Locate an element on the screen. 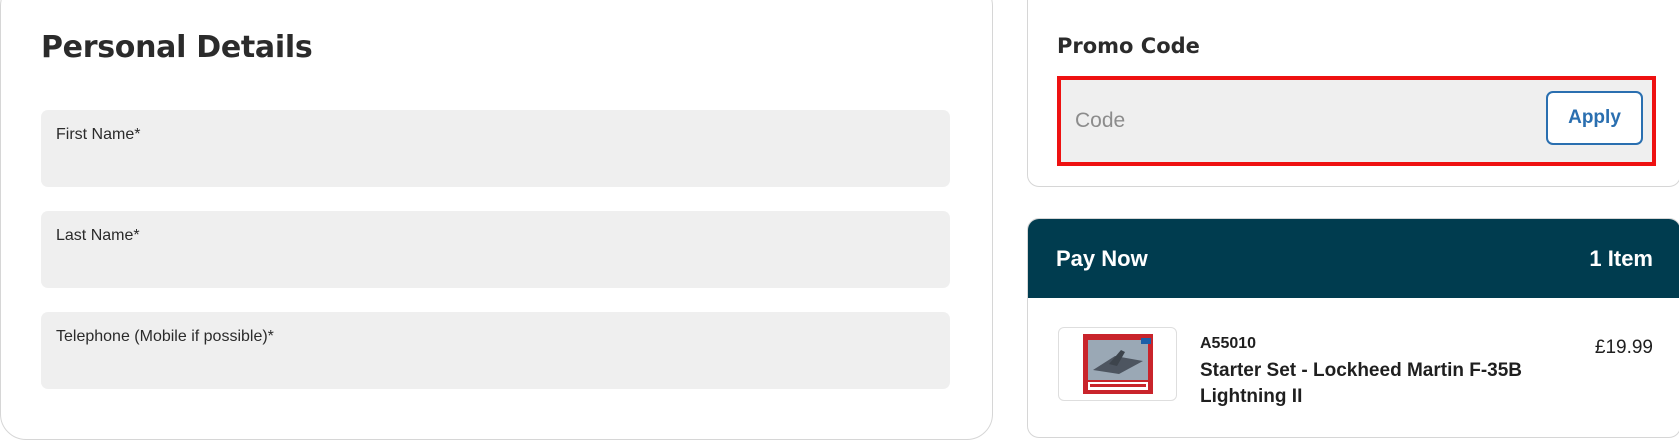  personal-details-title: Personal Details is located at coordinates (177, 47).